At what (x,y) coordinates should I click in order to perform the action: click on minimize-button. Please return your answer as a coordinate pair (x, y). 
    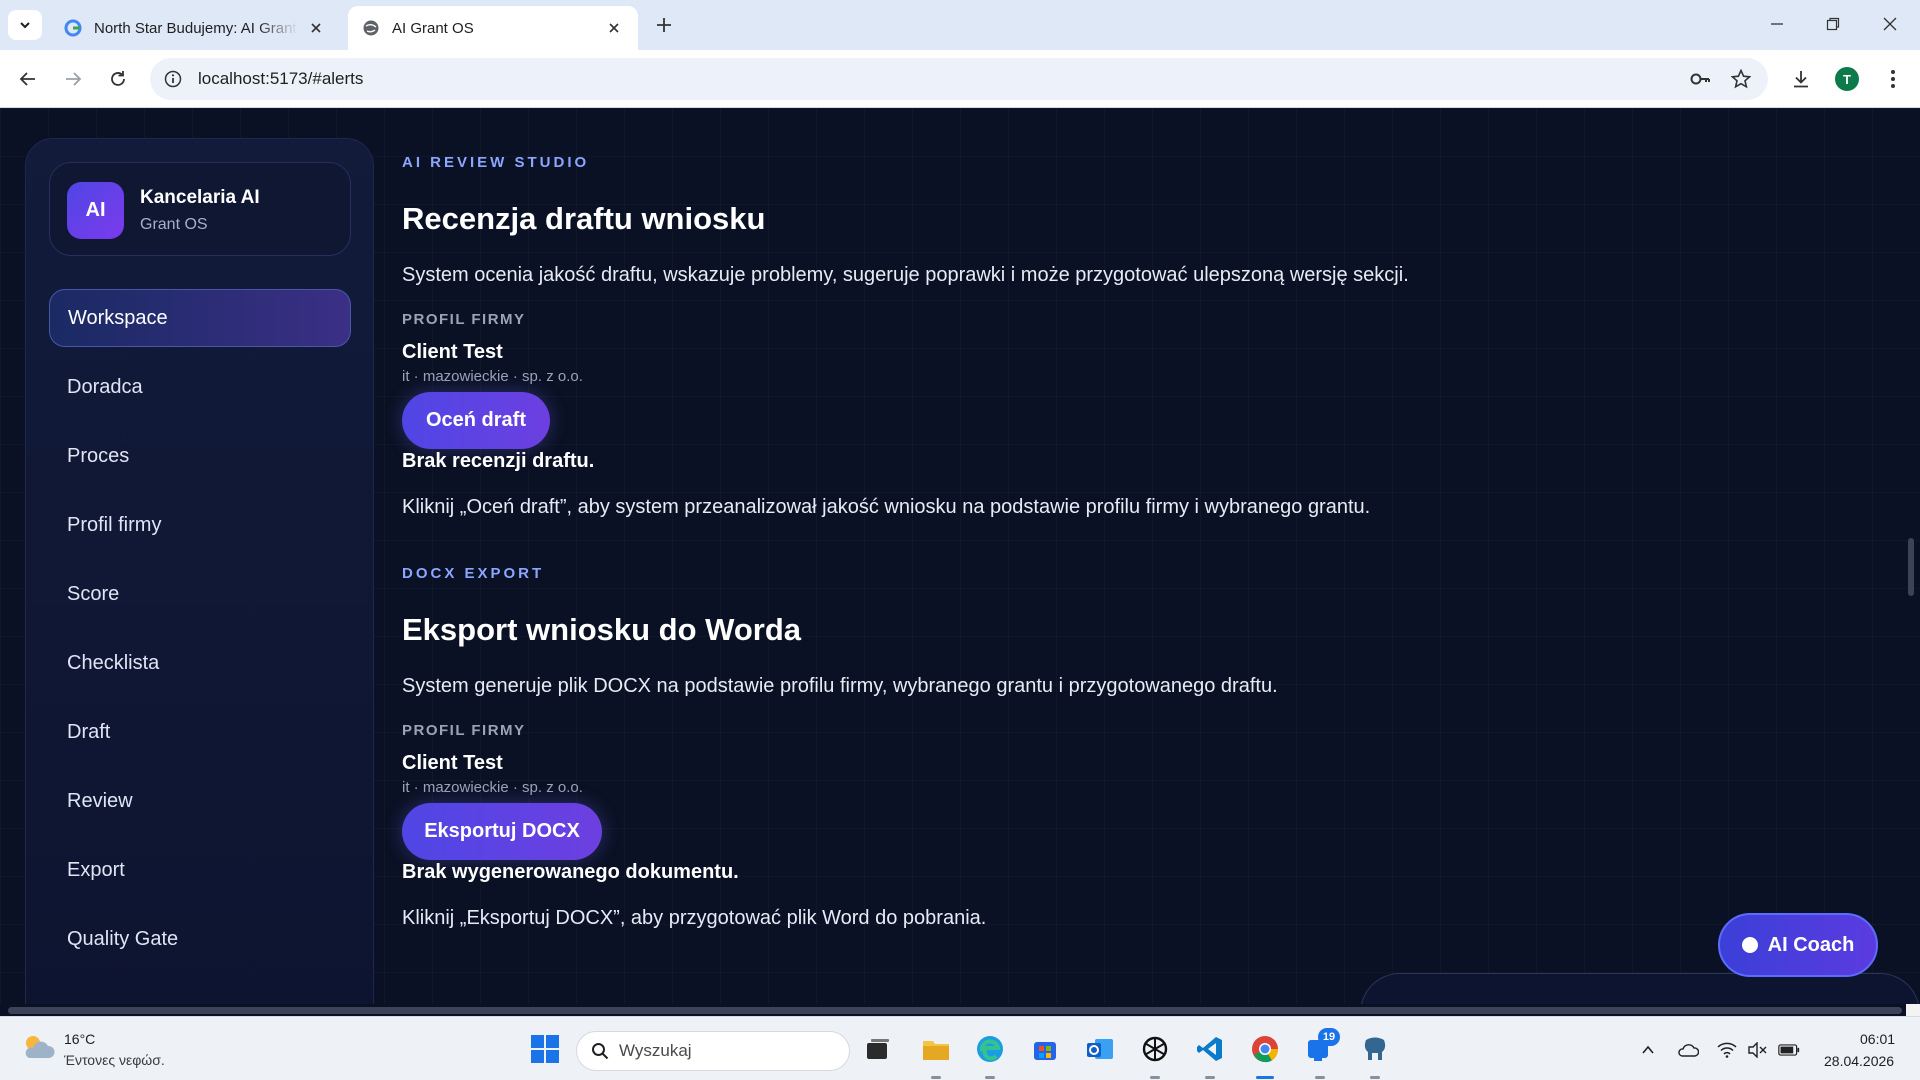
    Looking at the image, I should click on (1777, 24).